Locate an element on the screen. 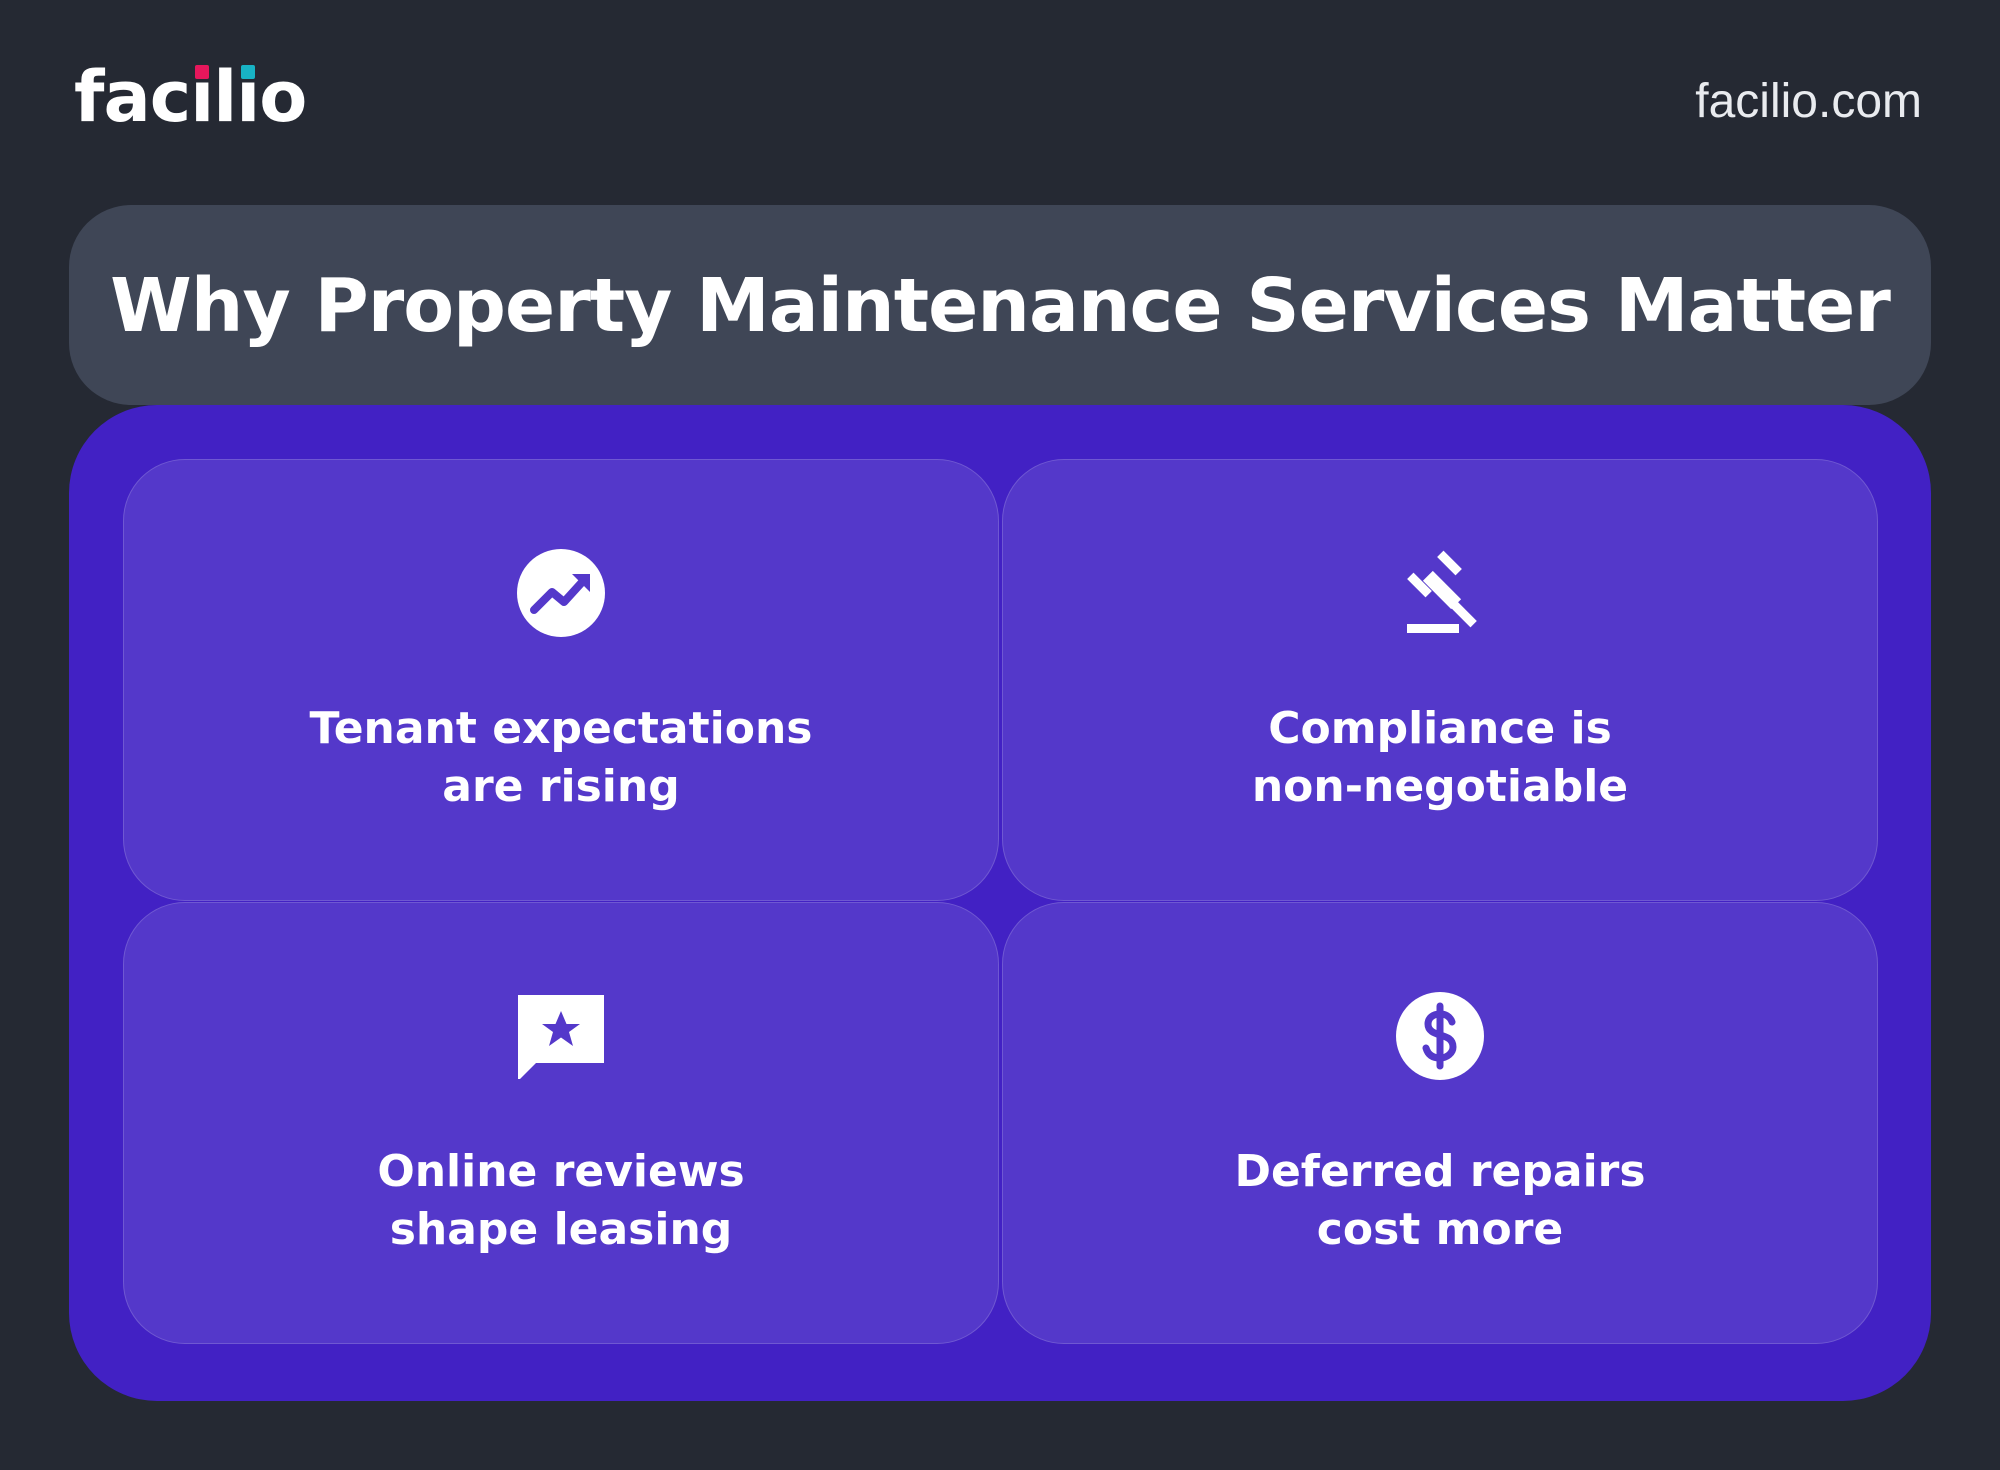 The width and height of the screenshot is (2000, 1470). logo-teal-dot is located at coordinates (247, 72).